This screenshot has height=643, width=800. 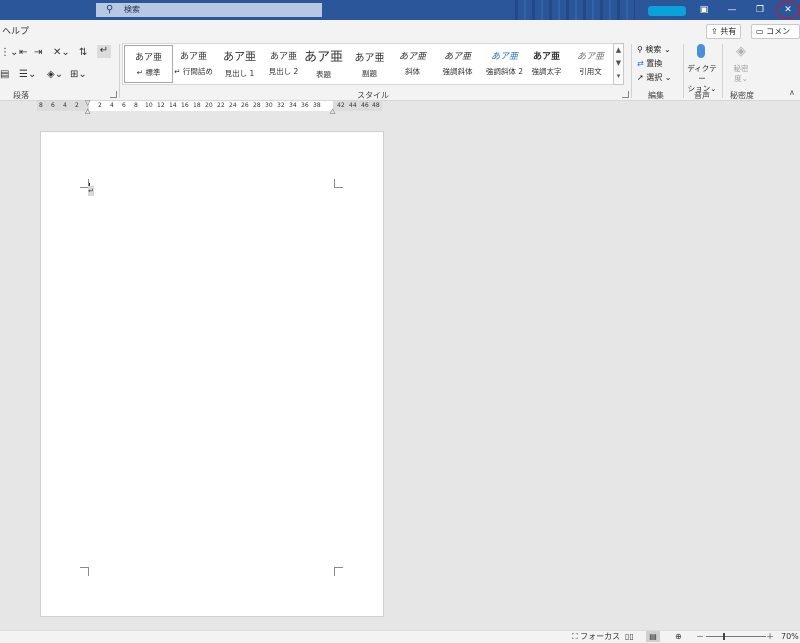 I want to click on scroll-up-icon: ▲, so click(x=618, y=50).